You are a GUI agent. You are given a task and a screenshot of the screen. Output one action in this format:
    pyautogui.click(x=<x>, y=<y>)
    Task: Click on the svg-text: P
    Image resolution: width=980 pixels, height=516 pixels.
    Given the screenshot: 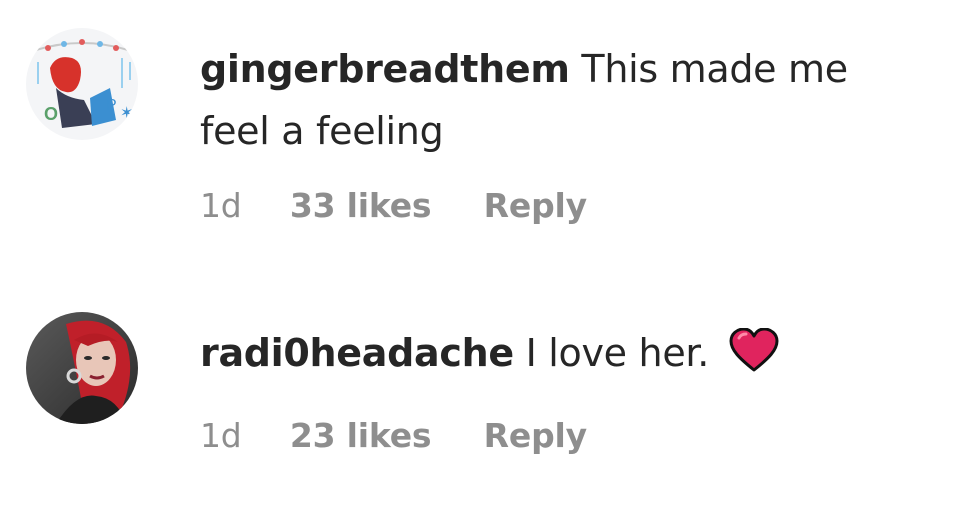 What is the action you would take?
    pyautogui.click(x=111, y=105)
    